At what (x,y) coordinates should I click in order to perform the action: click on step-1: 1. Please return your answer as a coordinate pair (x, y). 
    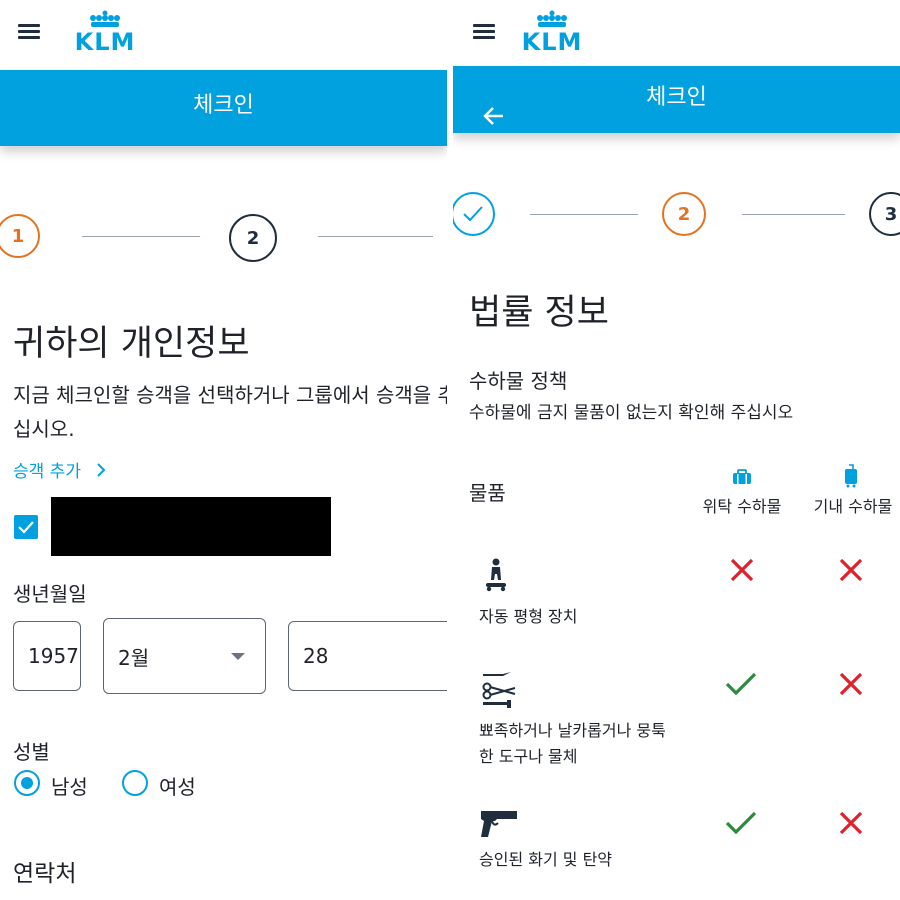
    Looking at the image, I should click on (20, 236).